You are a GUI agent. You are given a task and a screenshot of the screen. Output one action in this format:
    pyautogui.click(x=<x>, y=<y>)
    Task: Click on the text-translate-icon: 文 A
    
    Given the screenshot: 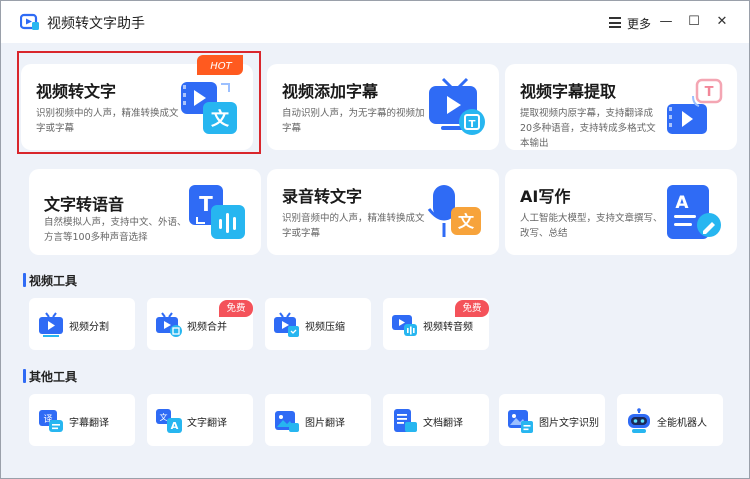 What is the action you would take?
    pyautogui.click(x=169, y=421)
    